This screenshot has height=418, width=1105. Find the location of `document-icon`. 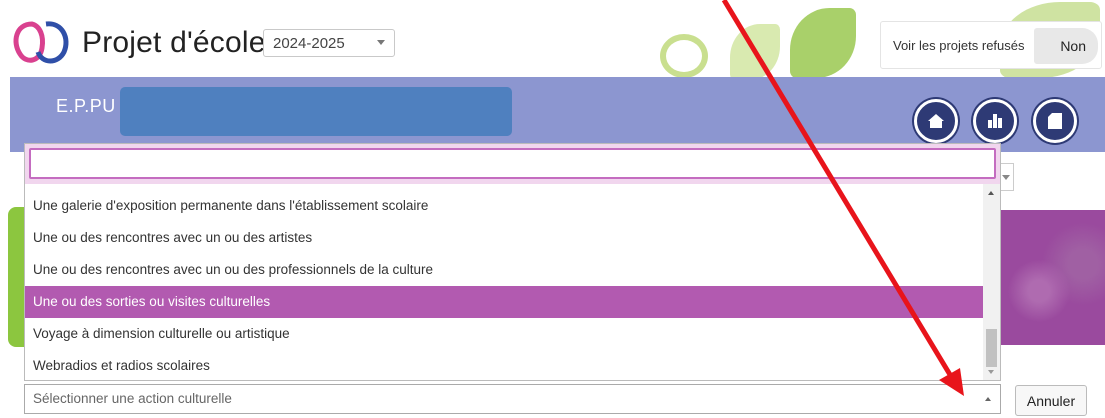

document-icon is located at coordinates (1055, 121).